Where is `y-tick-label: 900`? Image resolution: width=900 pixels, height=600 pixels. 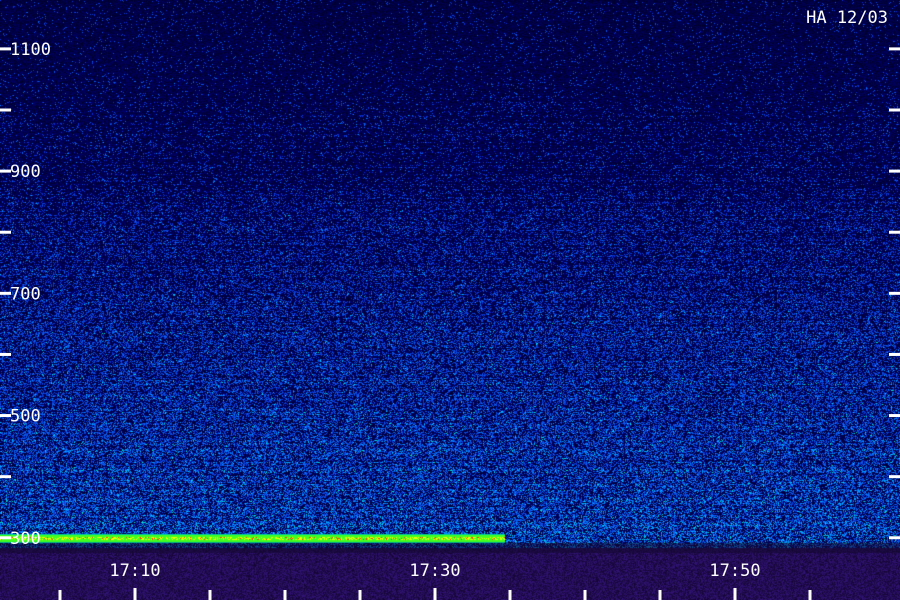
y-tick-label: 900 is located at coordinates (25, 172).